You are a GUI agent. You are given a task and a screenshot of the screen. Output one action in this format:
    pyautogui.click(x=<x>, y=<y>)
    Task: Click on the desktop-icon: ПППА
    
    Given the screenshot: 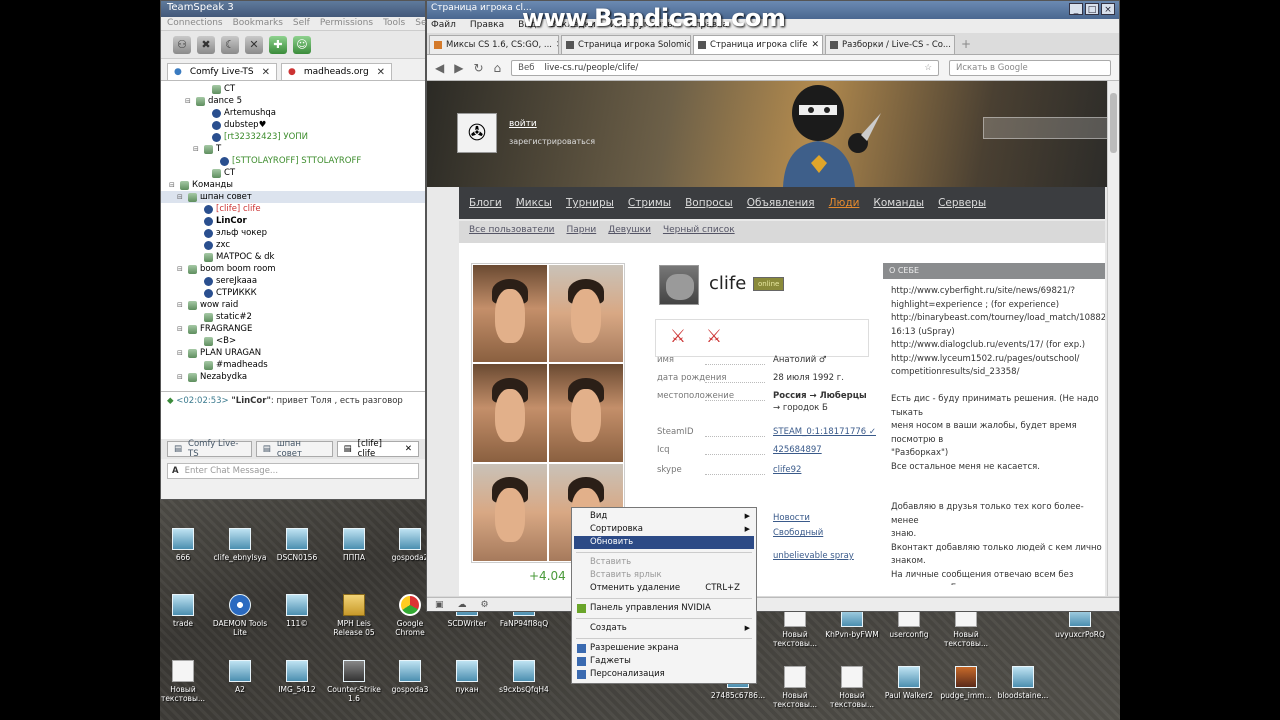 What is the action you would take?
    pyautogui.click(x=354, y=545)
    